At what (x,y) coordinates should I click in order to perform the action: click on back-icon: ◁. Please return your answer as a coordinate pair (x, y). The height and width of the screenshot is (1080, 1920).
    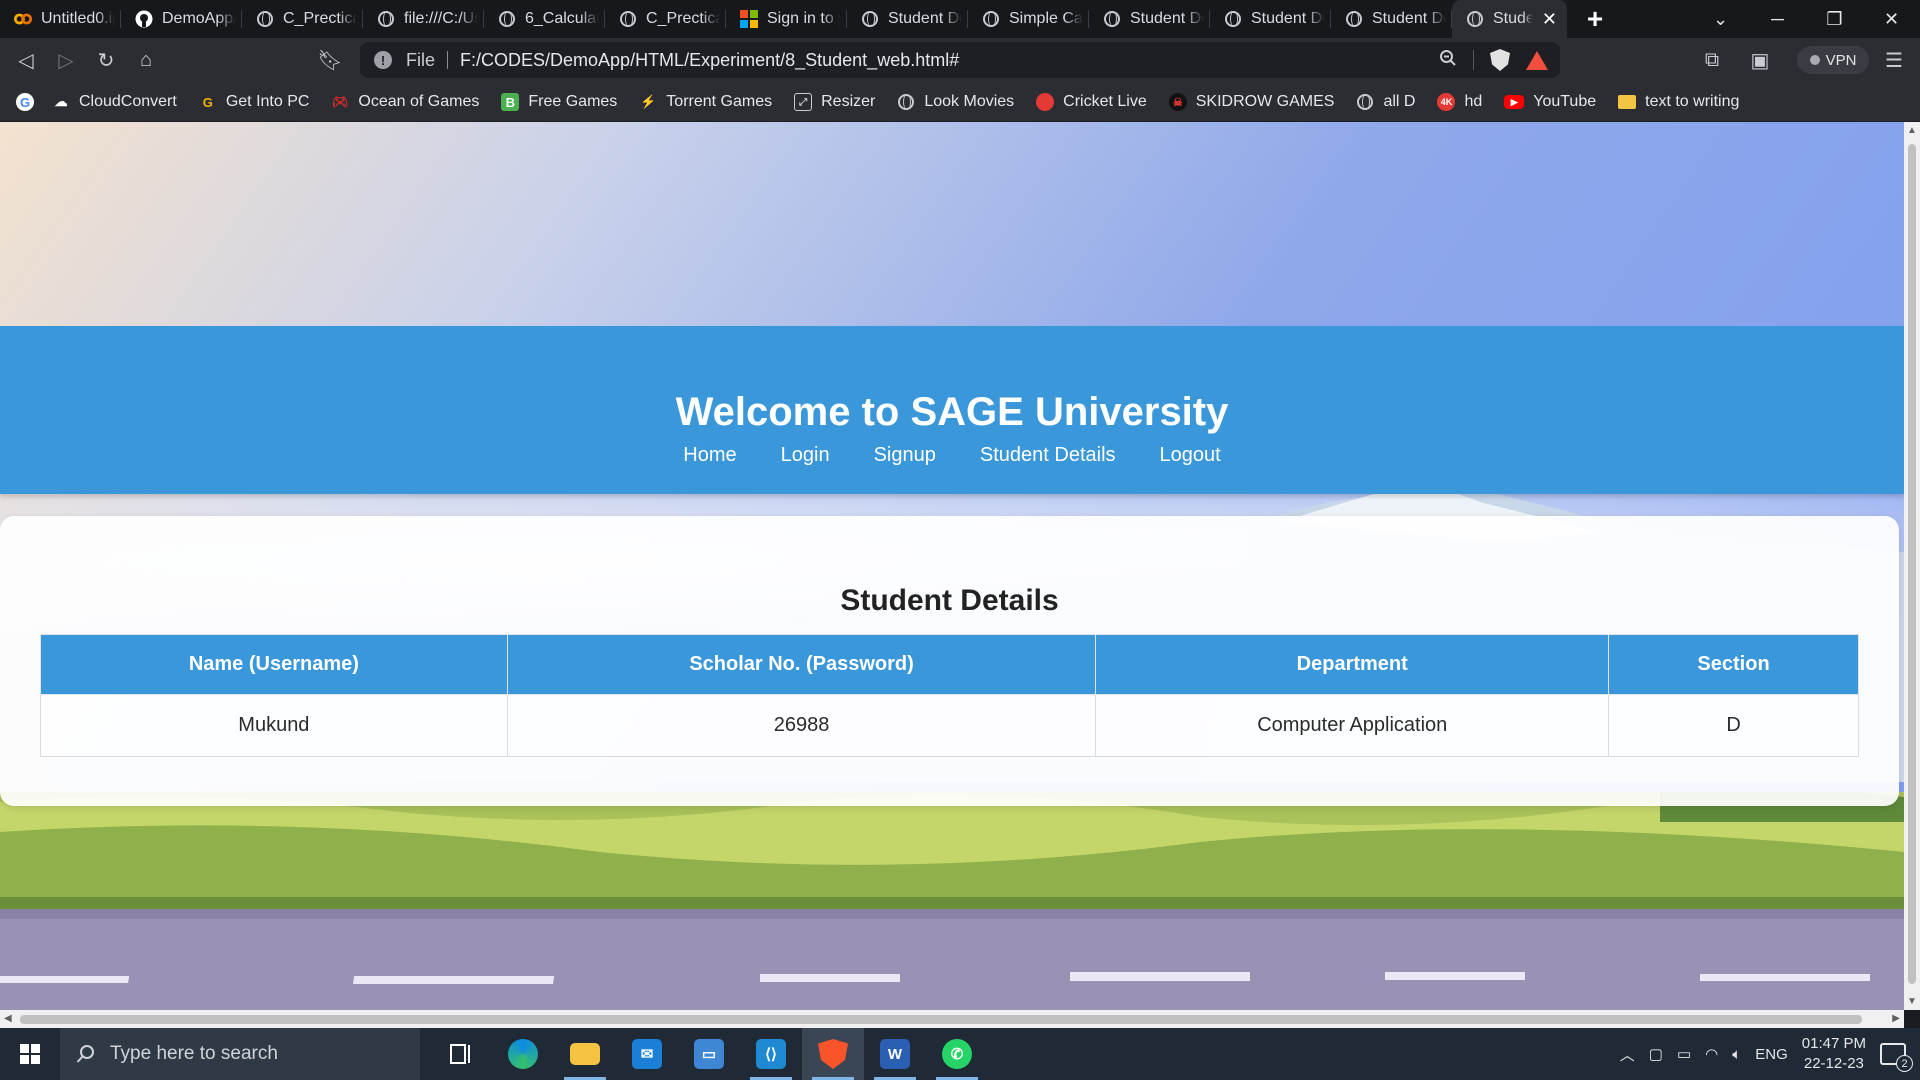
    Looking at the image, I should click on (26, 61).